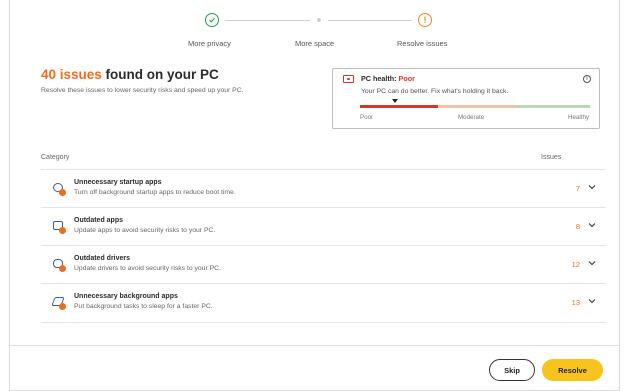 The width and height of the screenshot is (629, 391). What do you see at coordinates (380, 78) in the screenshot?
I see `pc-health-label: PC health:` at bounding box center [380, 78].